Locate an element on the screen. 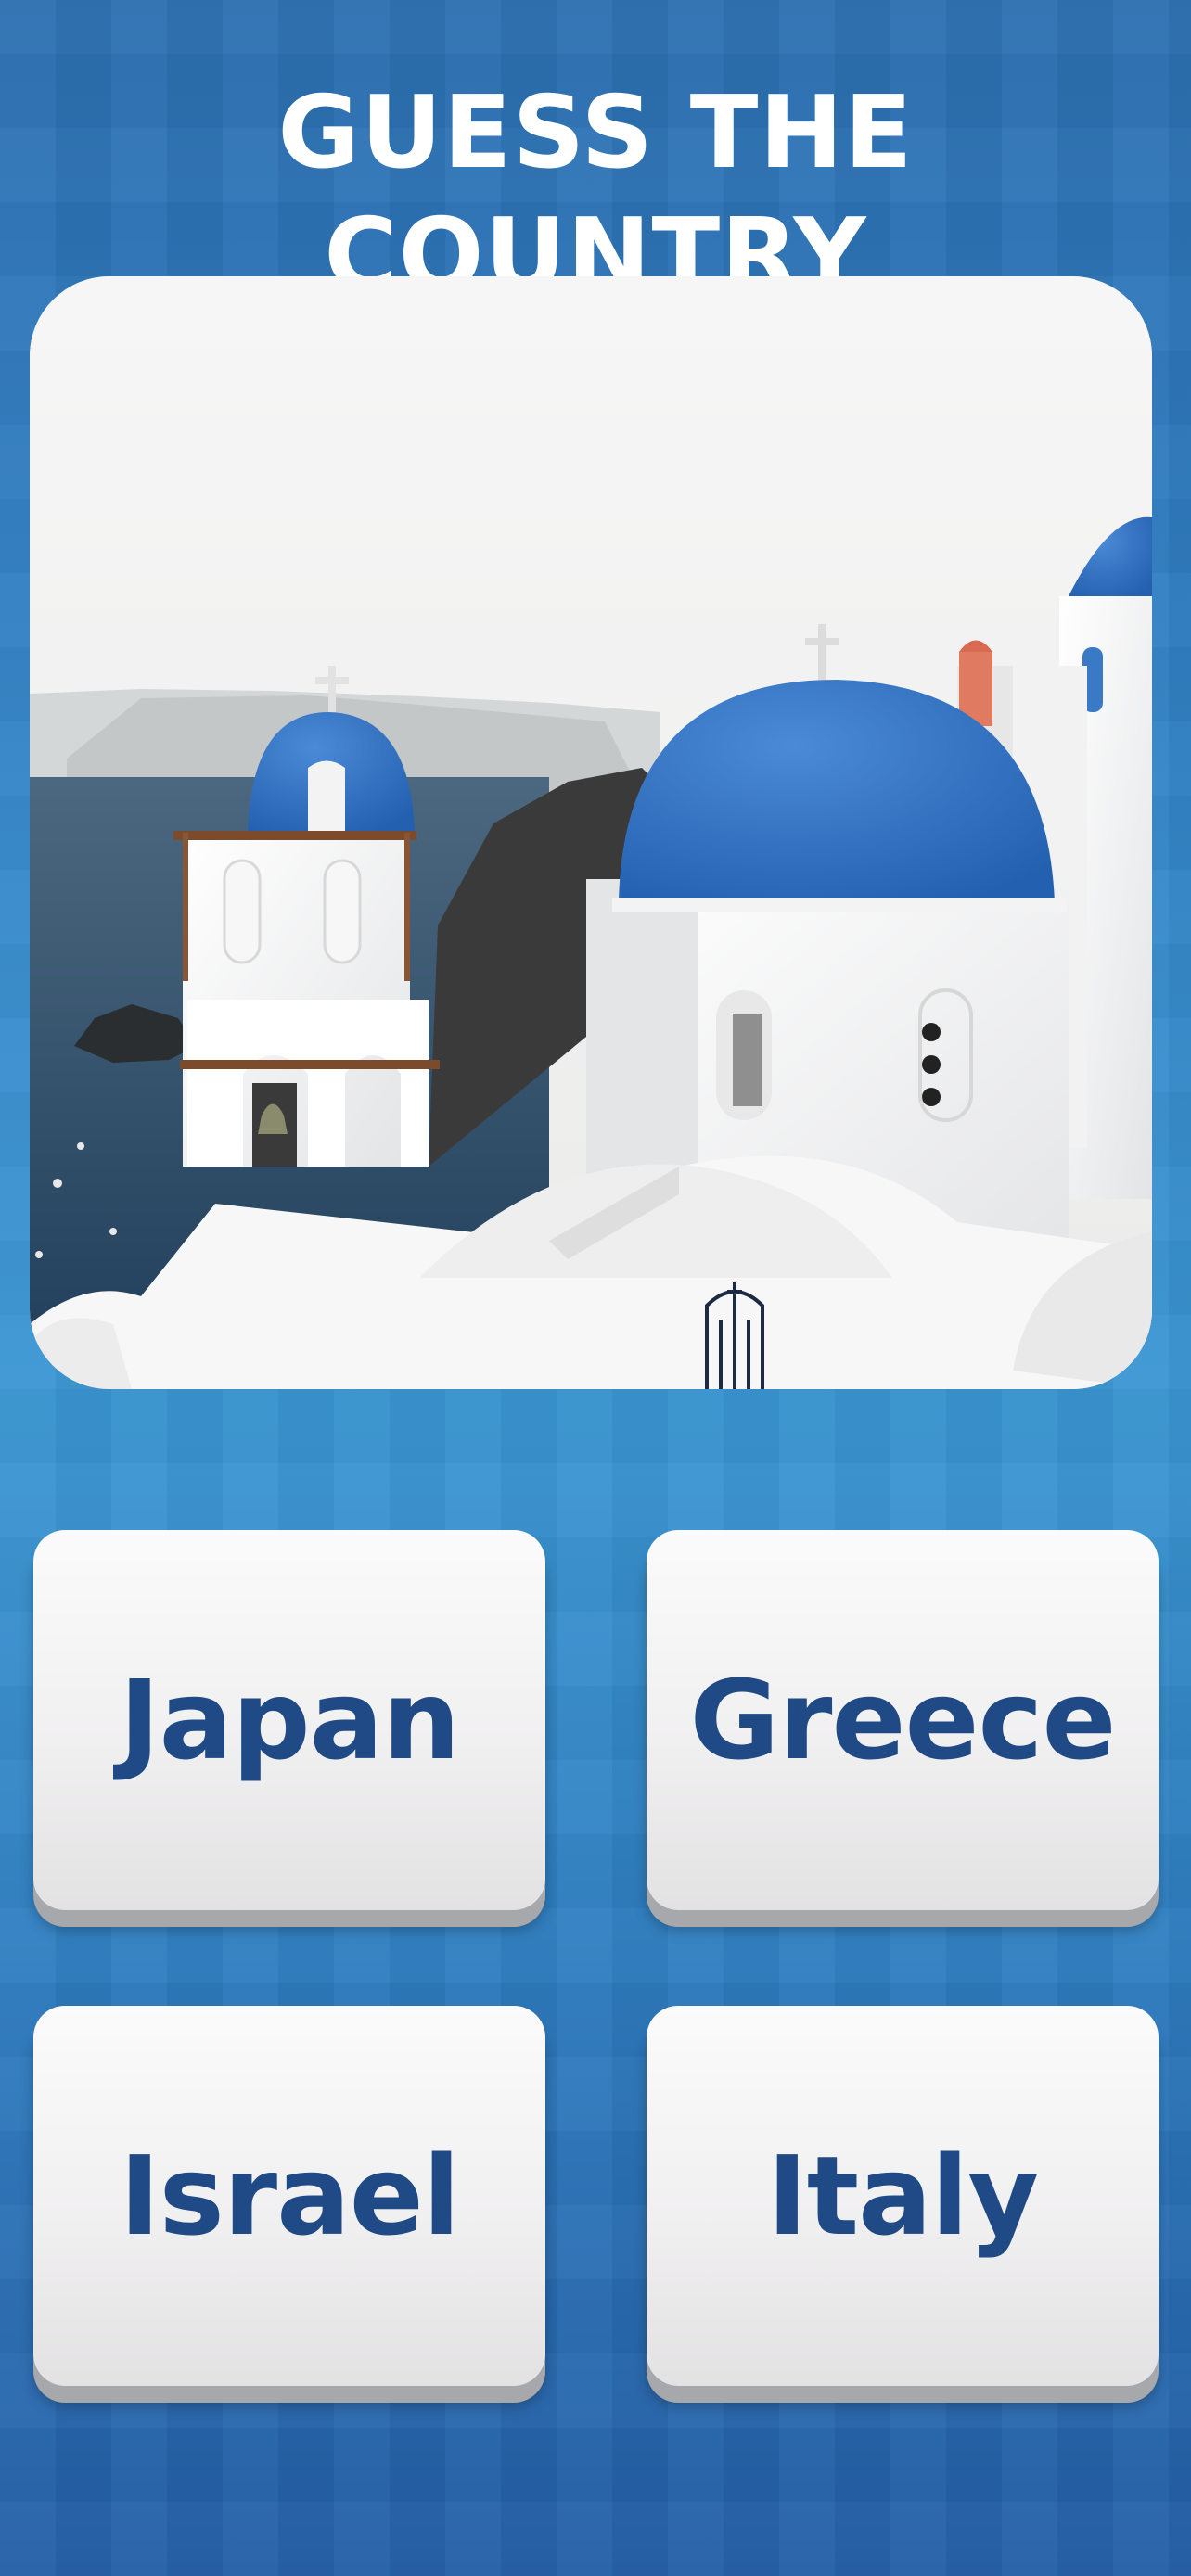 This screenshot has width=1191, height=2576. answer-label: Japan is located at coordinates (290, 1720).